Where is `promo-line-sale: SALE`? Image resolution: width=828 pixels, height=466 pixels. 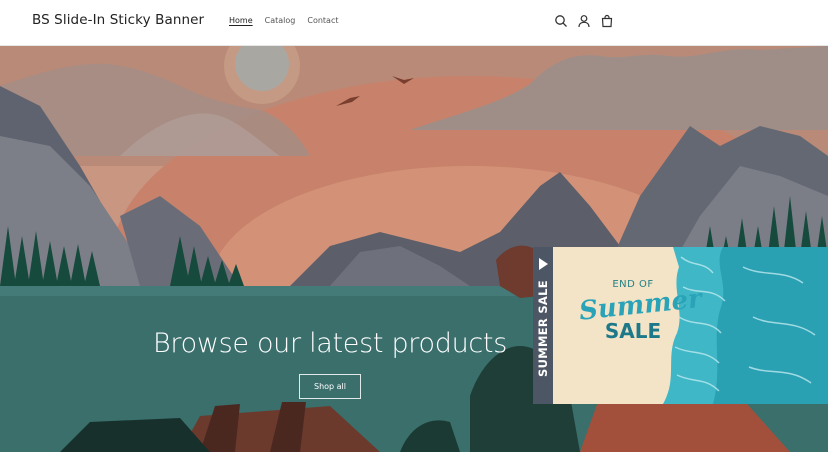
promo-line-sale: SALE is located at coordinates (633, 331).